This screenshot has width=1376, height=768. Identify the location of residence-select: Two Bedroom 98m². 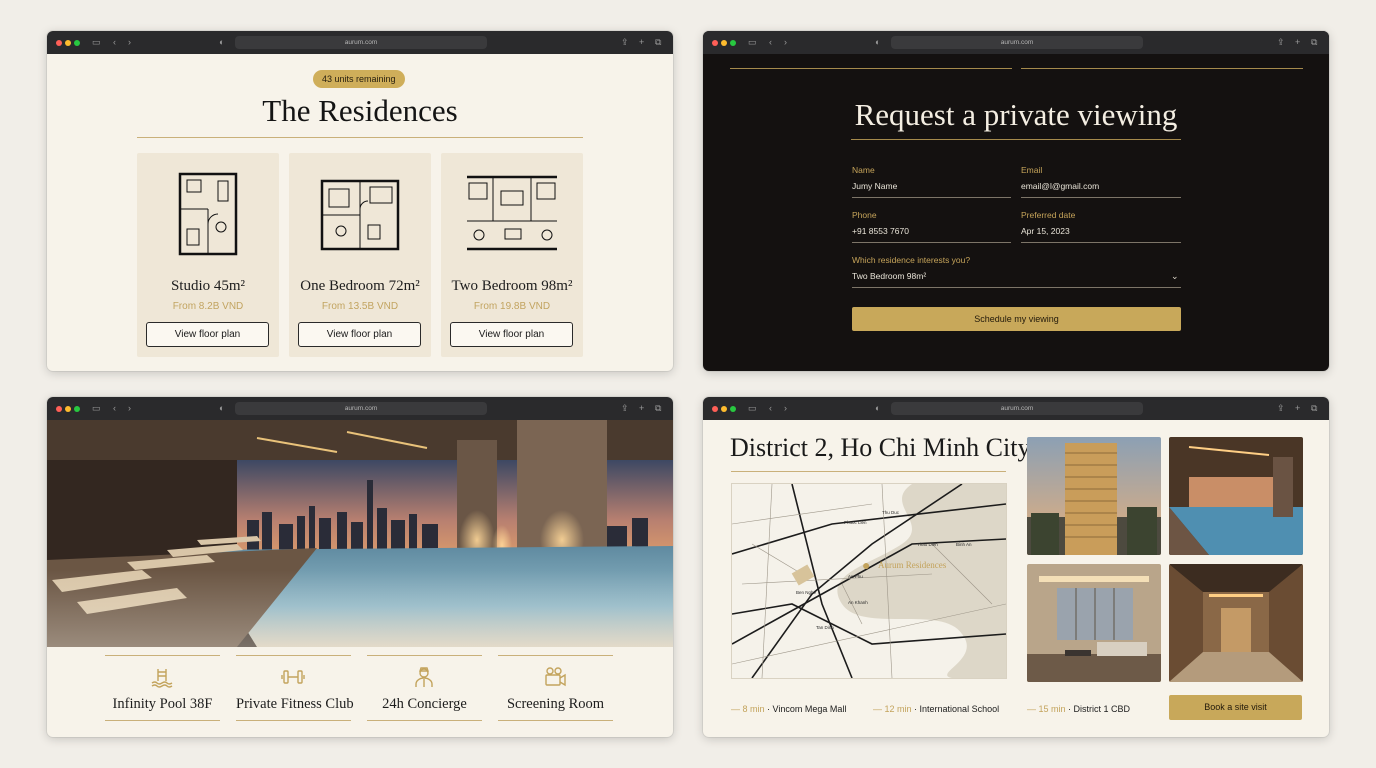
(889, 276).